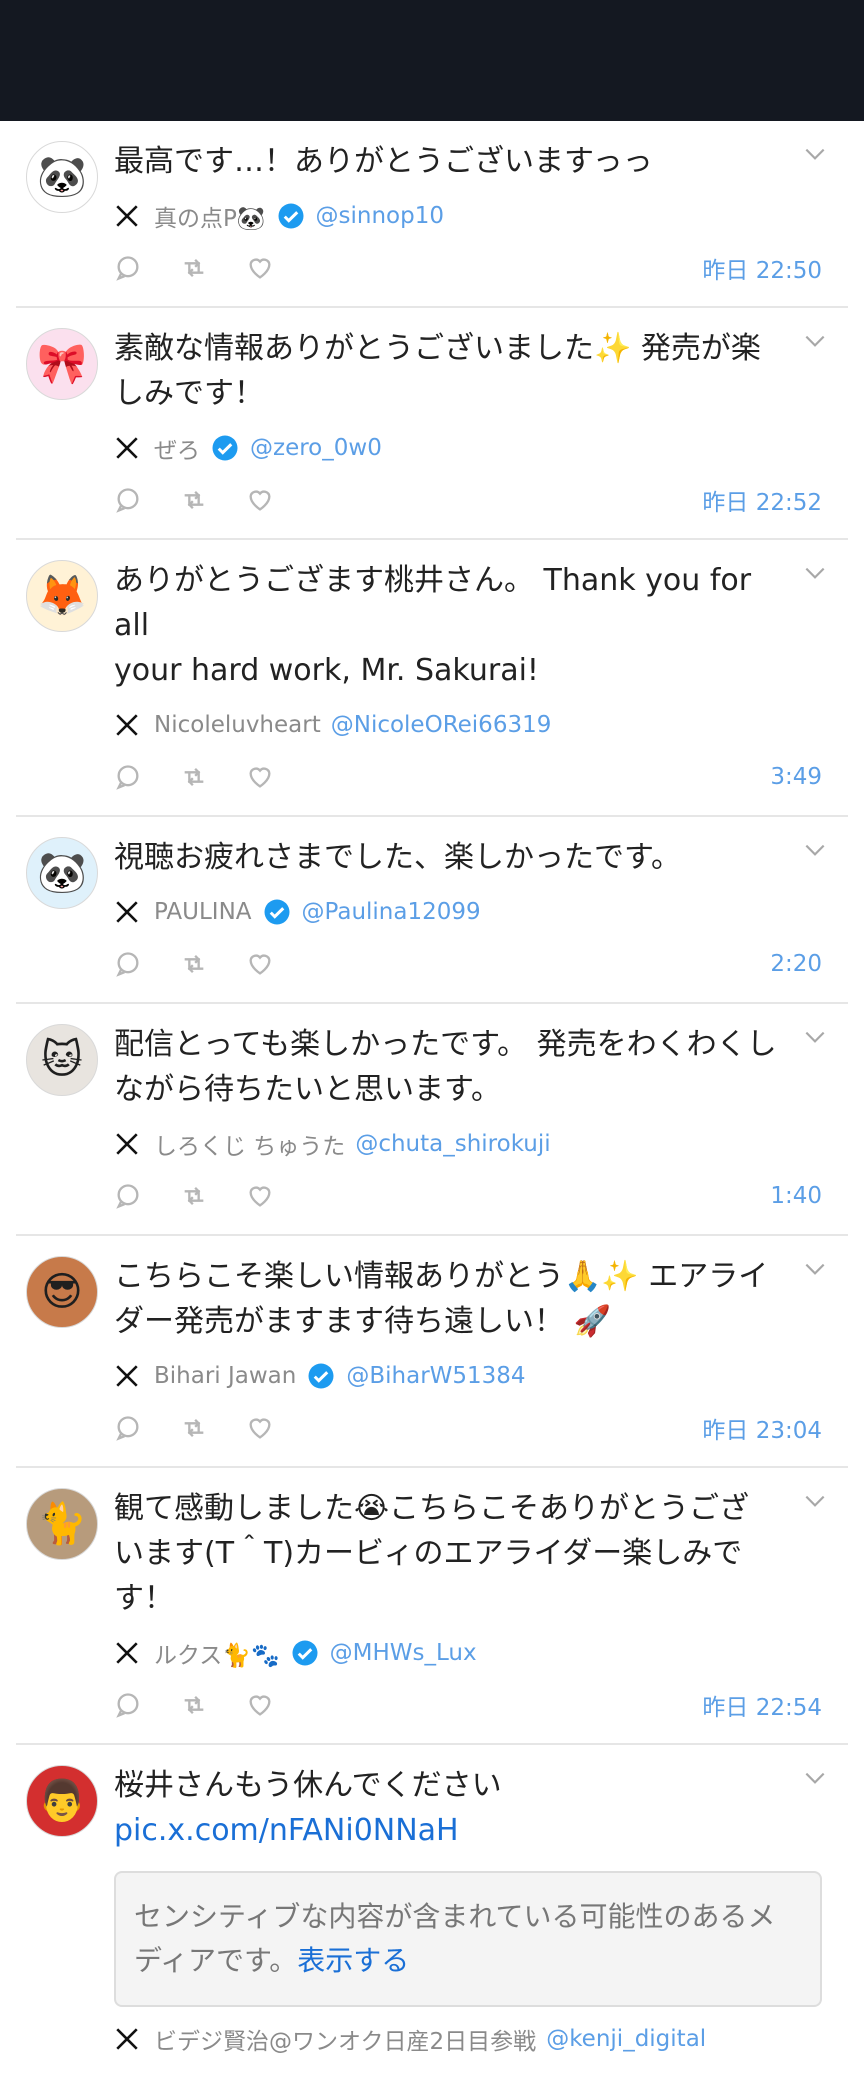  Describe the element at coordinates (626, 2039) in the screenshot. I see `author-handle: @kenji_digital` at that location.